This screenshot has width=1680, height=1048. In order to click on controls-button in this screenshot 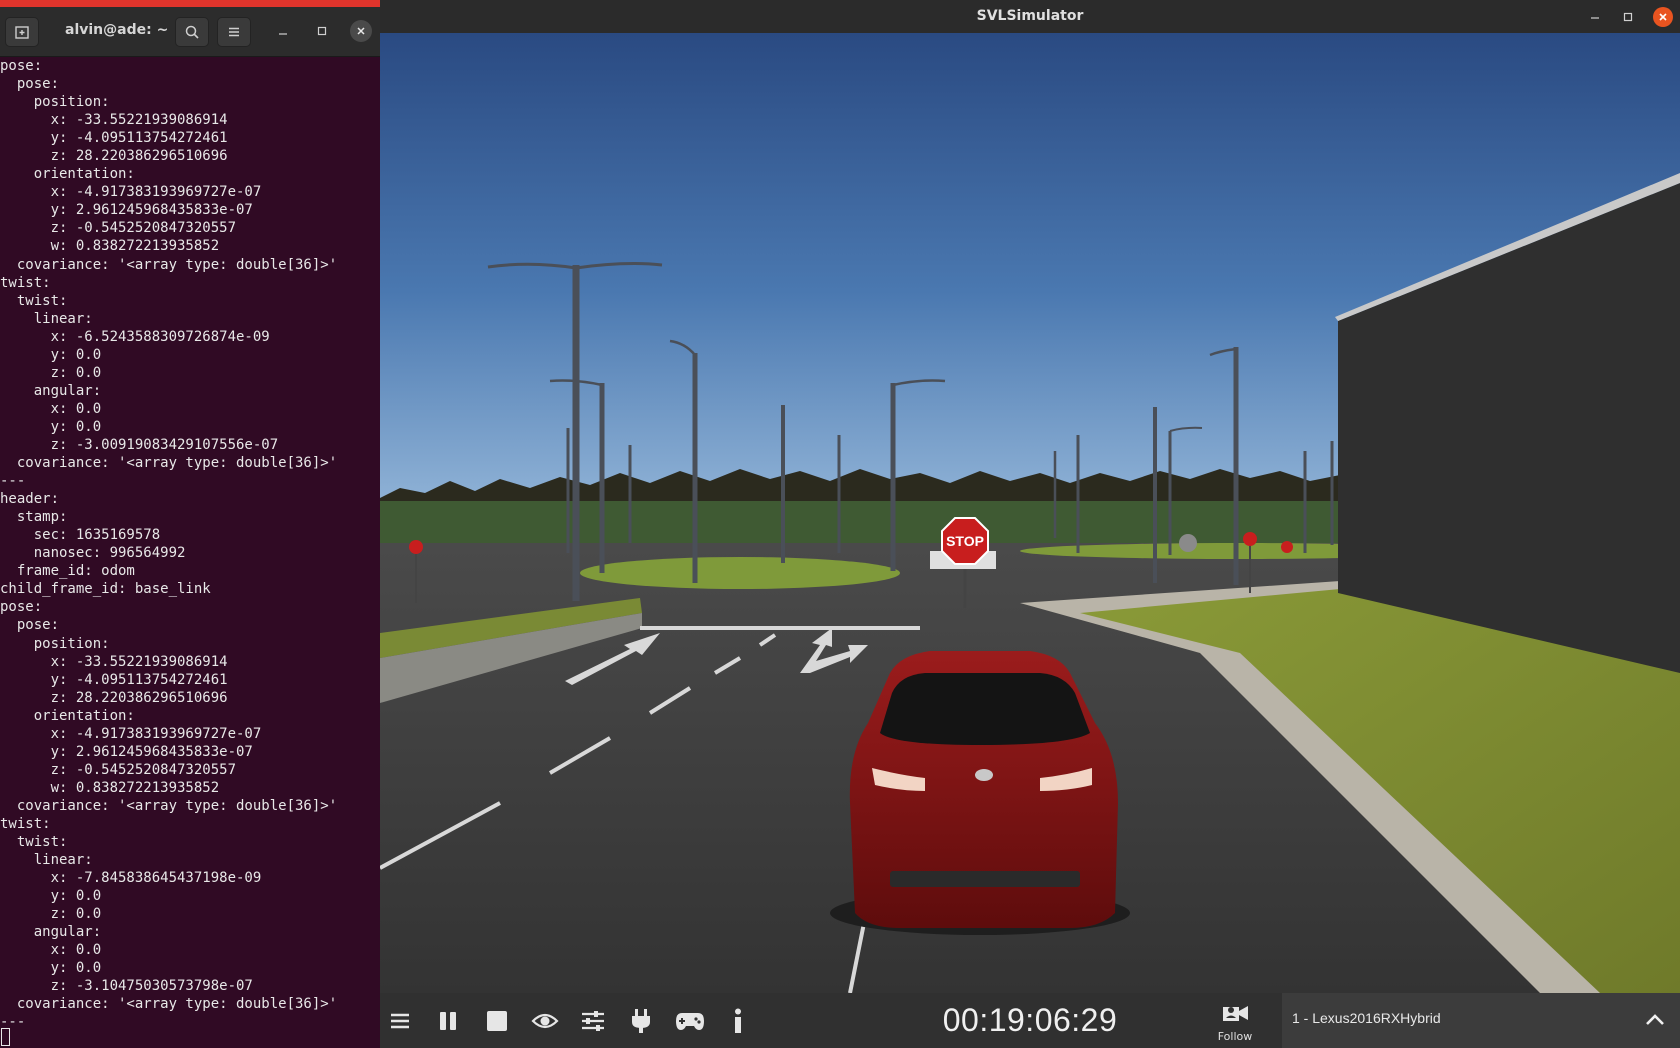, I will do `click(690, 1021)`.